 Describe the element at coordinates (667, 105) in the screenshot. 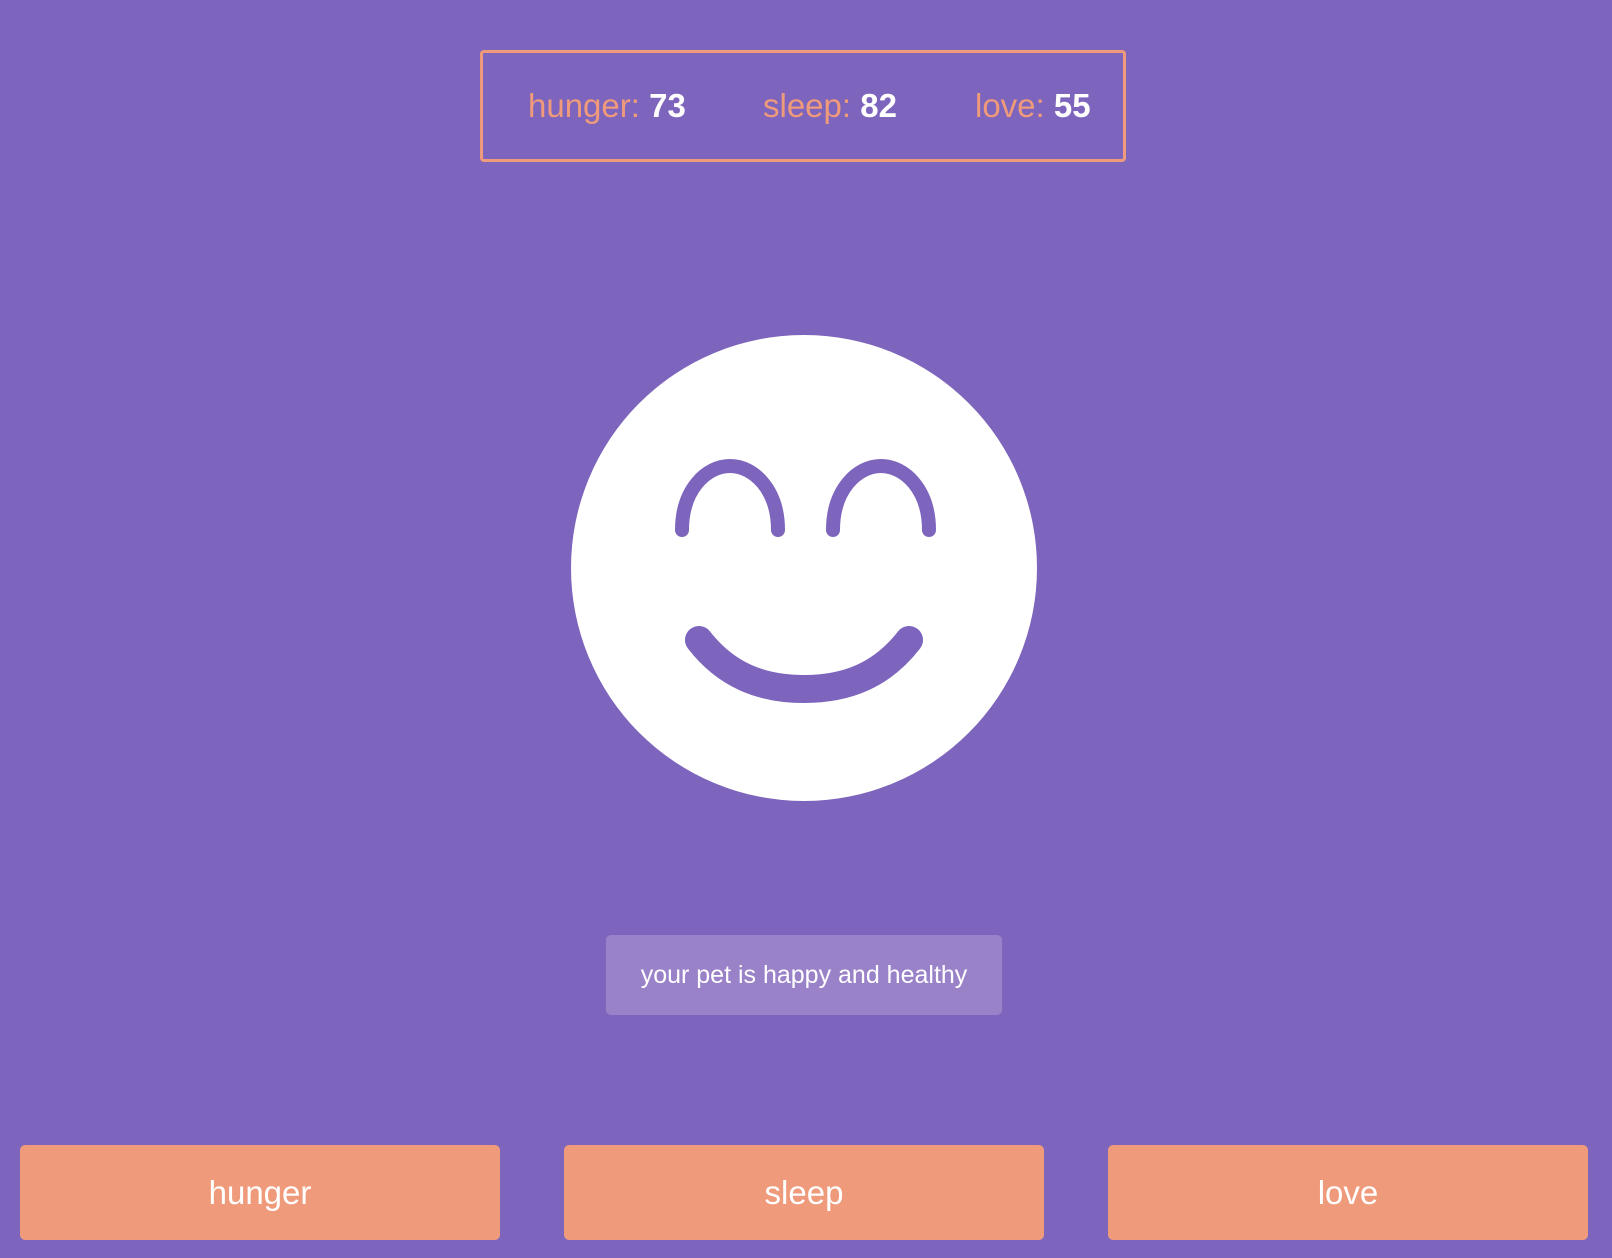

I see `stat-hunger-value: 73` at that location.